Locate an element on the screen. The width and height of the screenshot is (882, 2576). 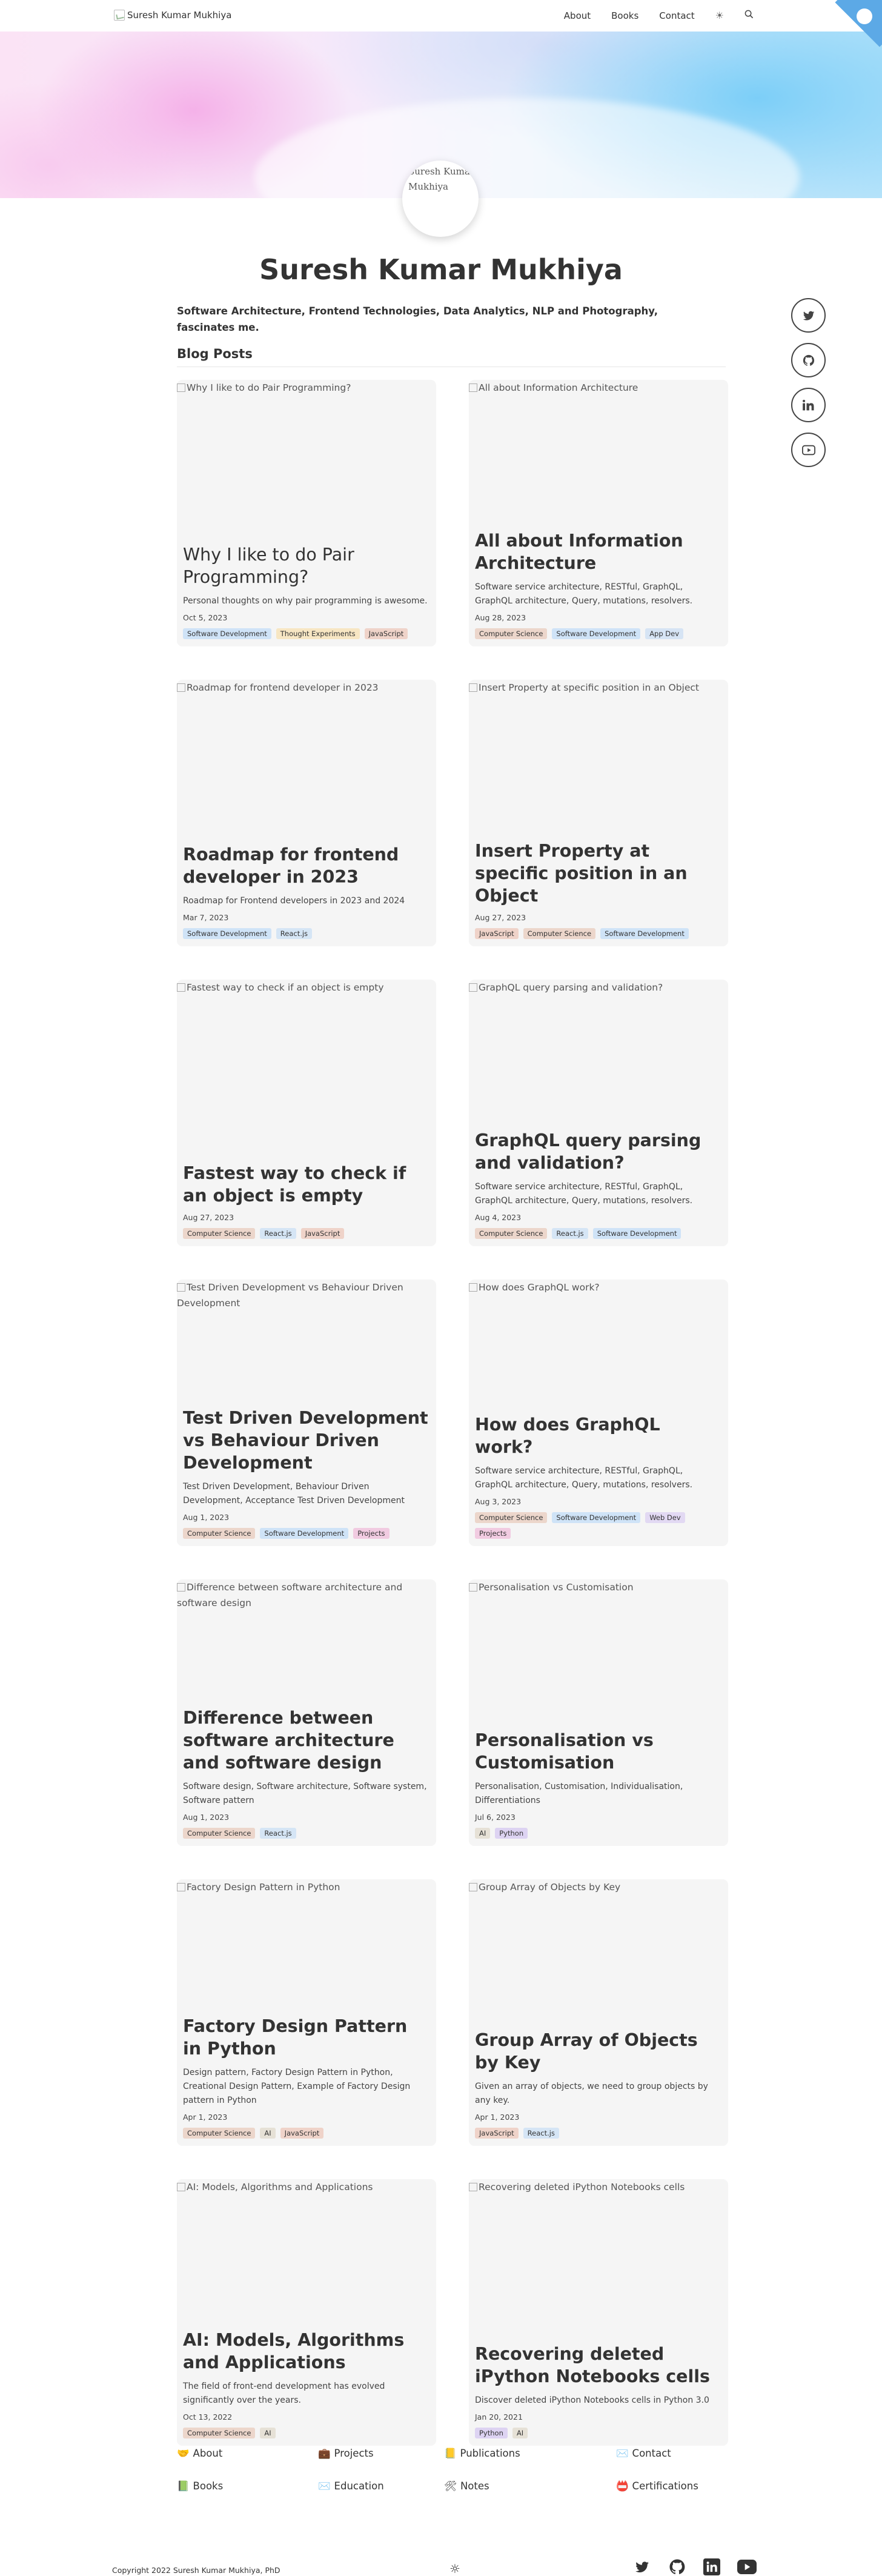
footer-link-publications: 📒 Publications is located at coordinates (482, 2454).